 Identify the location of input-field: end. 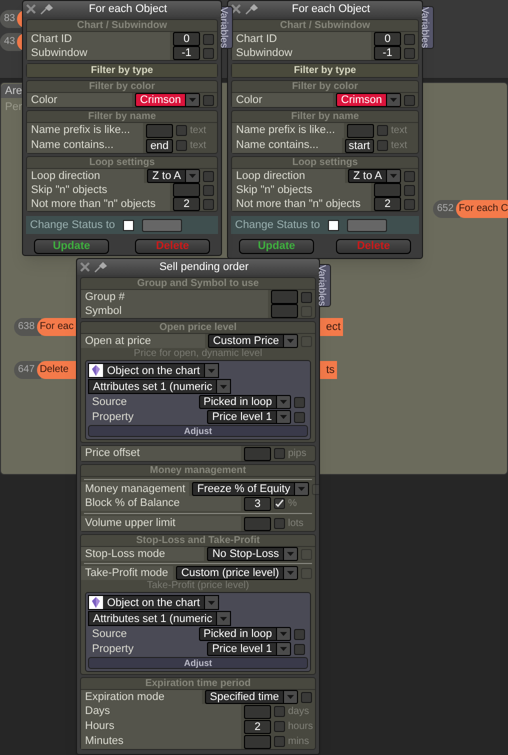
(159, 145).